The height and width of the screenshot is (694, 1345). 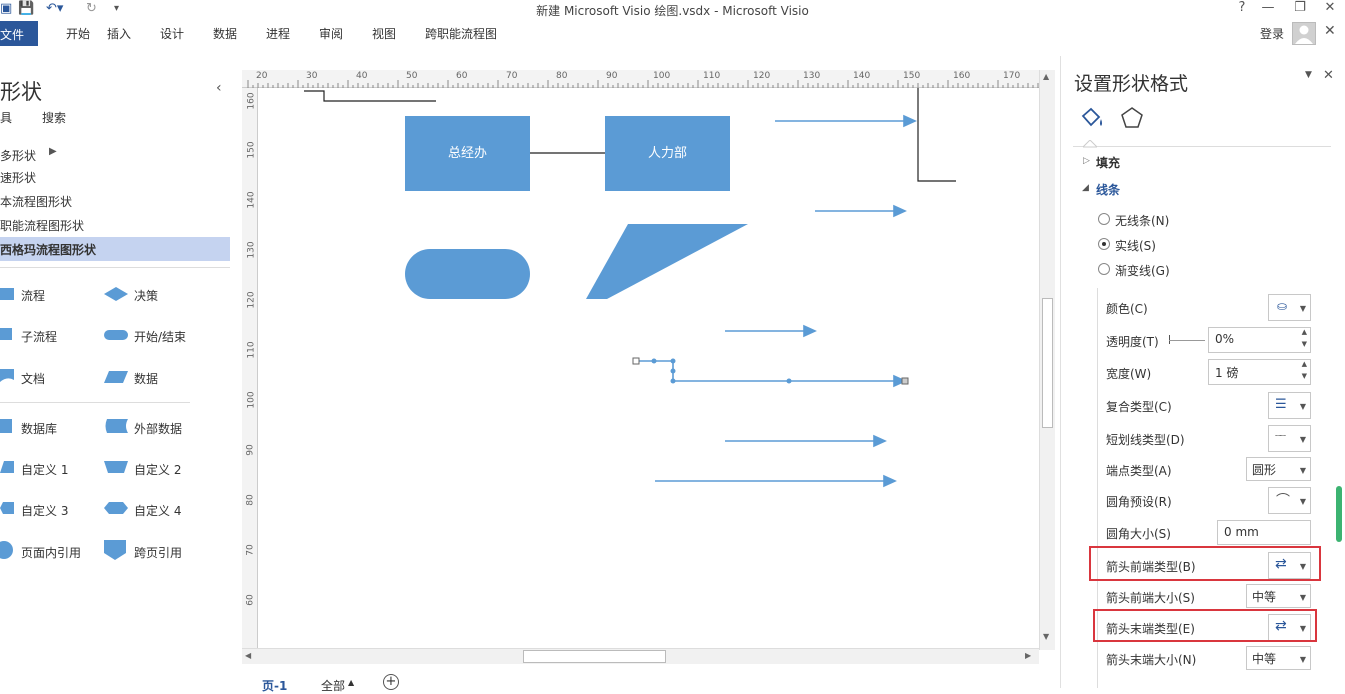 What do you see at coordinates (54, 117) in the screenshot?
I see `search-tab: 搜索` at bounding box center [54, 117].